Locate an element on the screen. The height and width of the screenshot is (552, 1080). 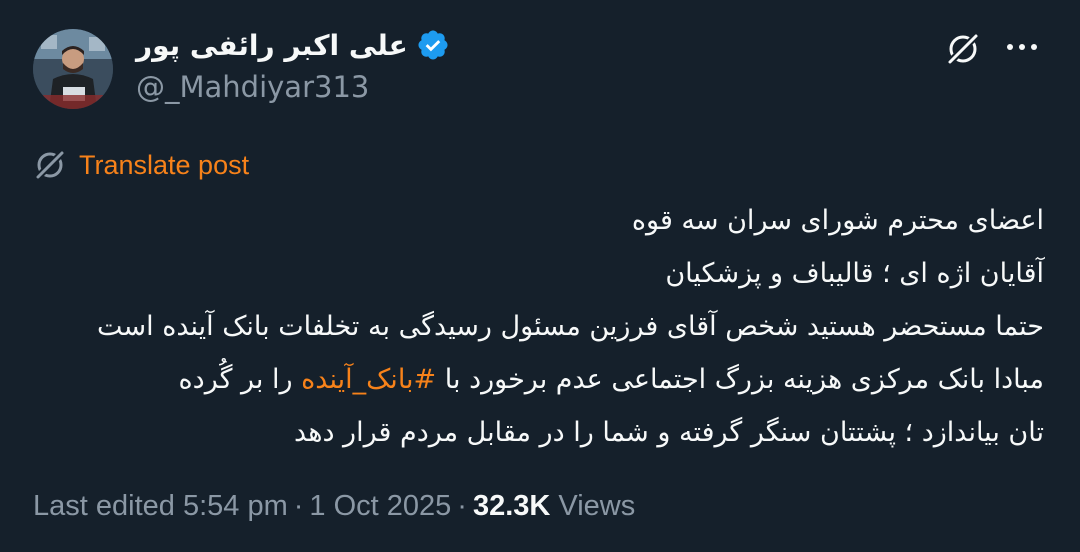
grok-icon is located at coordinates (963, 49).